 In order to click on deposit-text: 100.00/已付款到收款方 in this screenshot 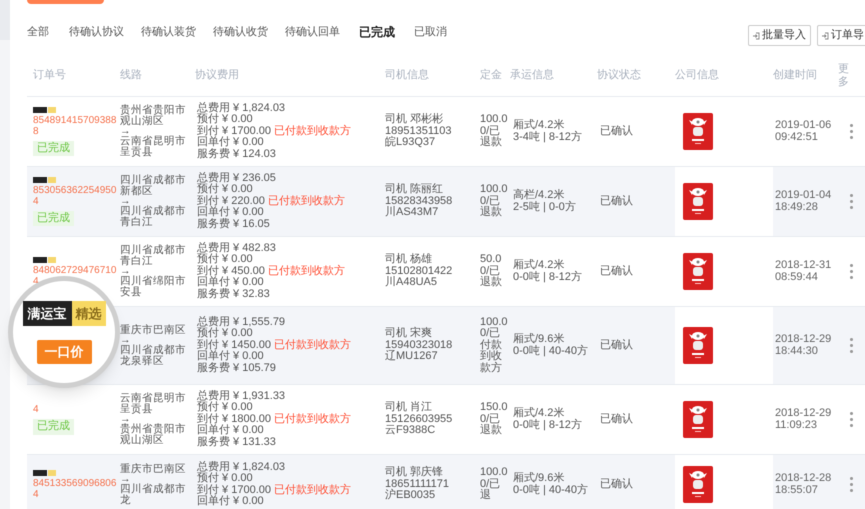, I will do `click(494, 345)`.